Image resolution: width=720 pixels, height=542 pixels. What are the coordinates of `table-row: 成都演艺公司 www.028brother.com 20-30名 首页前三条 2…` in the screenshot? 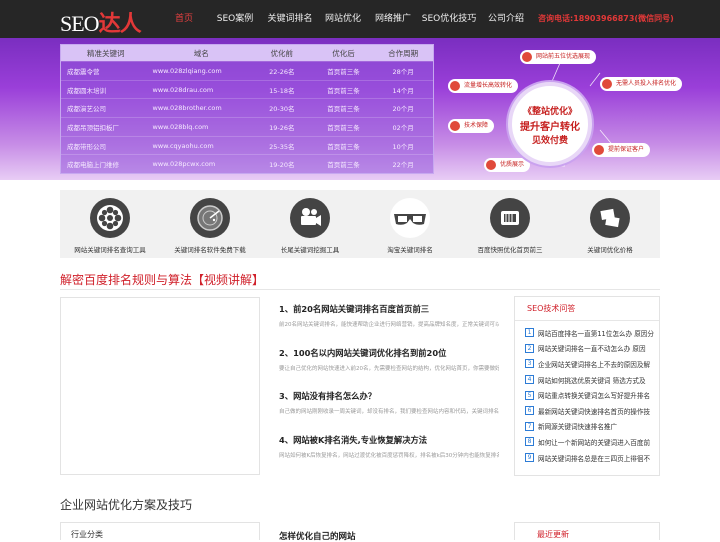 It's located at (247, 107).